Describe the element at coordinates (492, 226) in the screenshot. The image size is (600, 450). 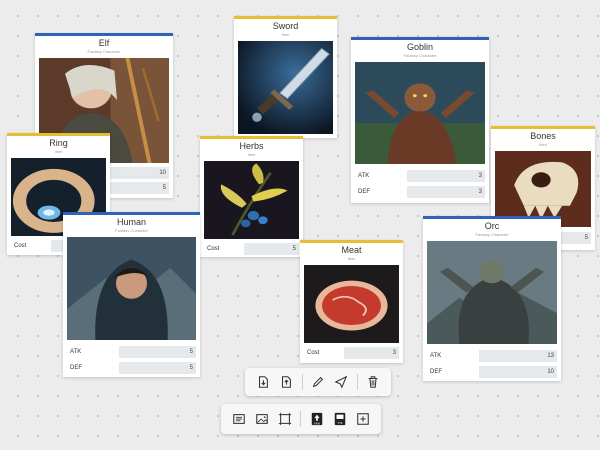
I see `card-title: Orc` at that location.